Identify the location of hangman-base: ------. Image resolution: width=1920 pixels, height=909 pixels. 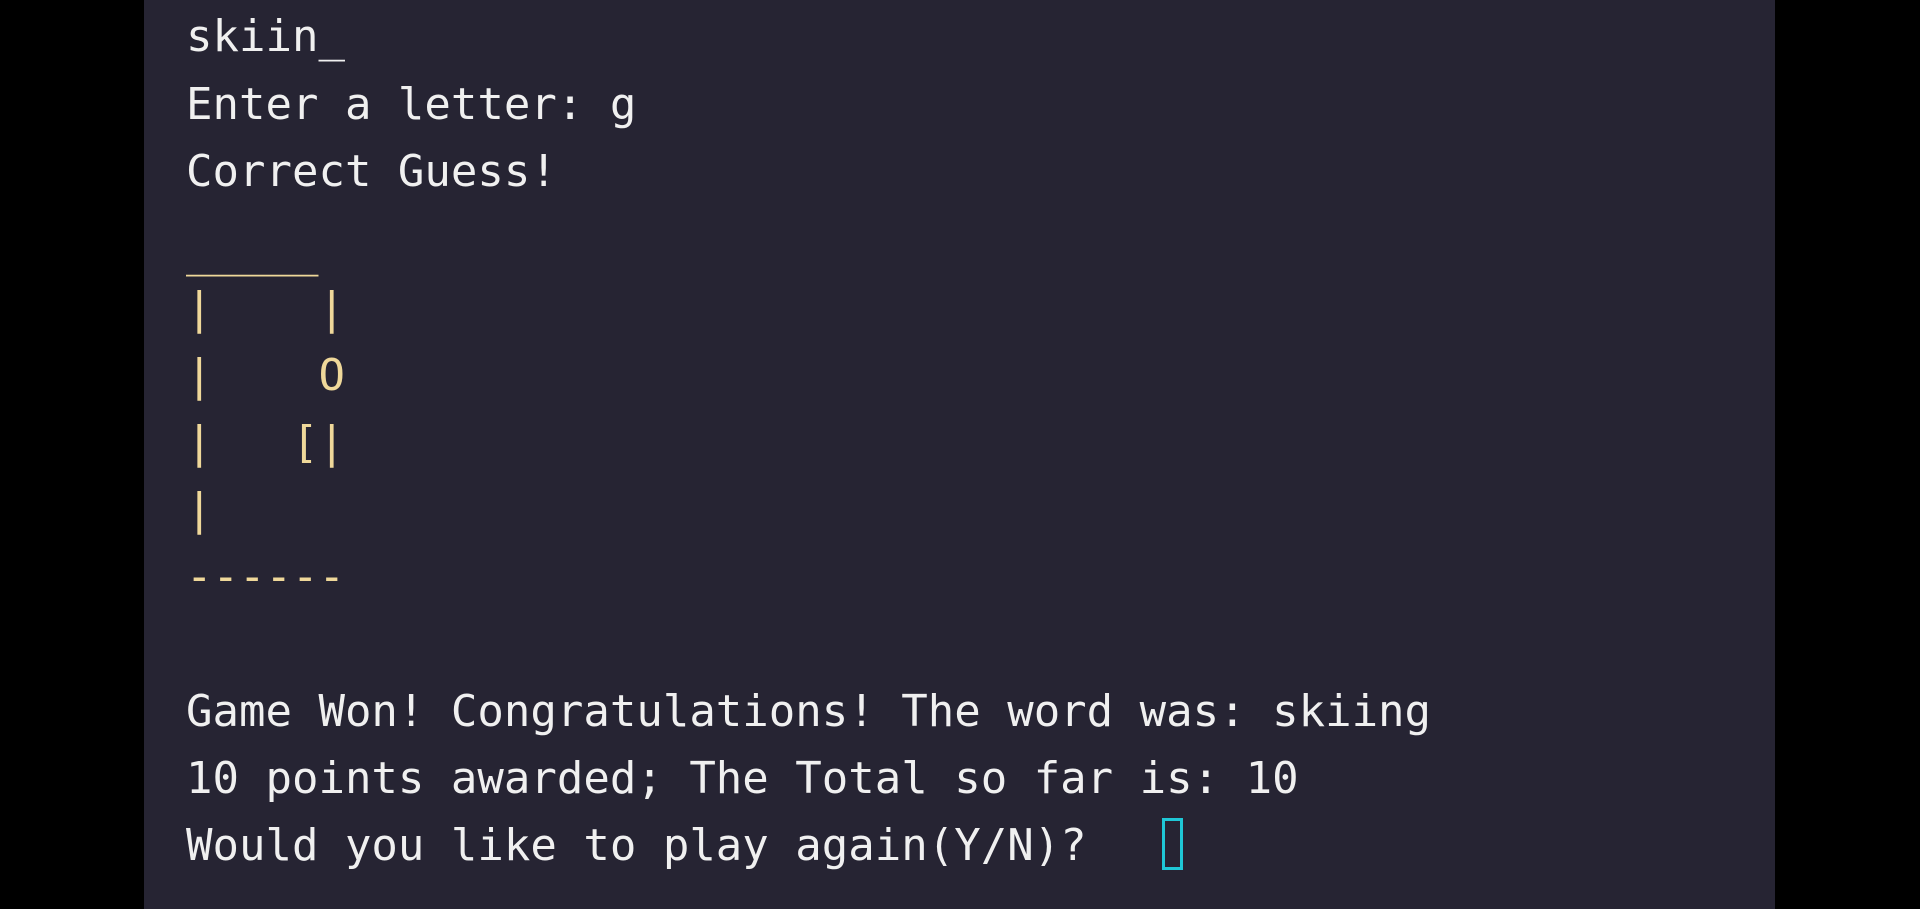
(265, 576).